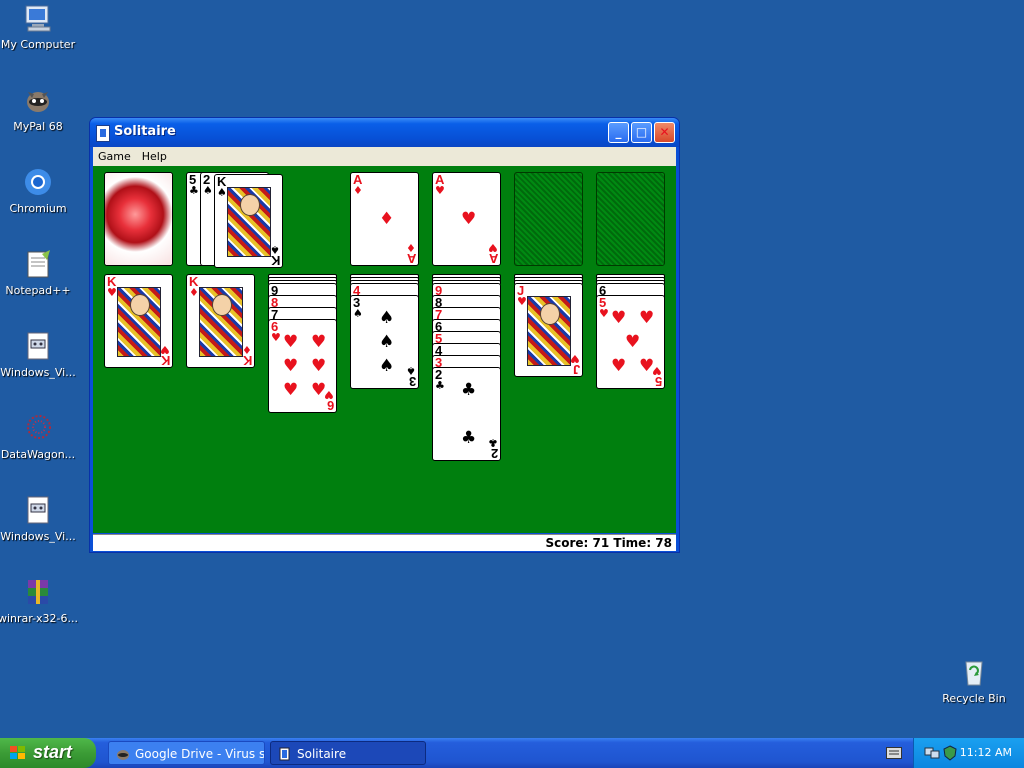  What do you see at coordinates (38, 592) in the screenshot?
I see `winrar-icon` at bounding box center [38, 592].